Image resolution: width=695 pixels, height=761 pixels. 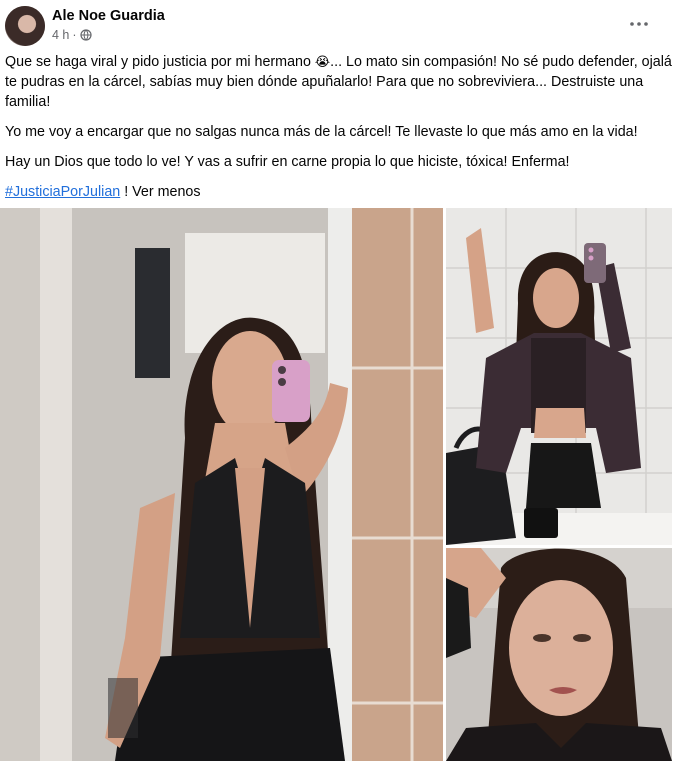 What do you see at coordinates (62, 192) in the screenshot?
I see `hashtag-link: #JusticiaPorJulian` at bounding box center [62, 192].